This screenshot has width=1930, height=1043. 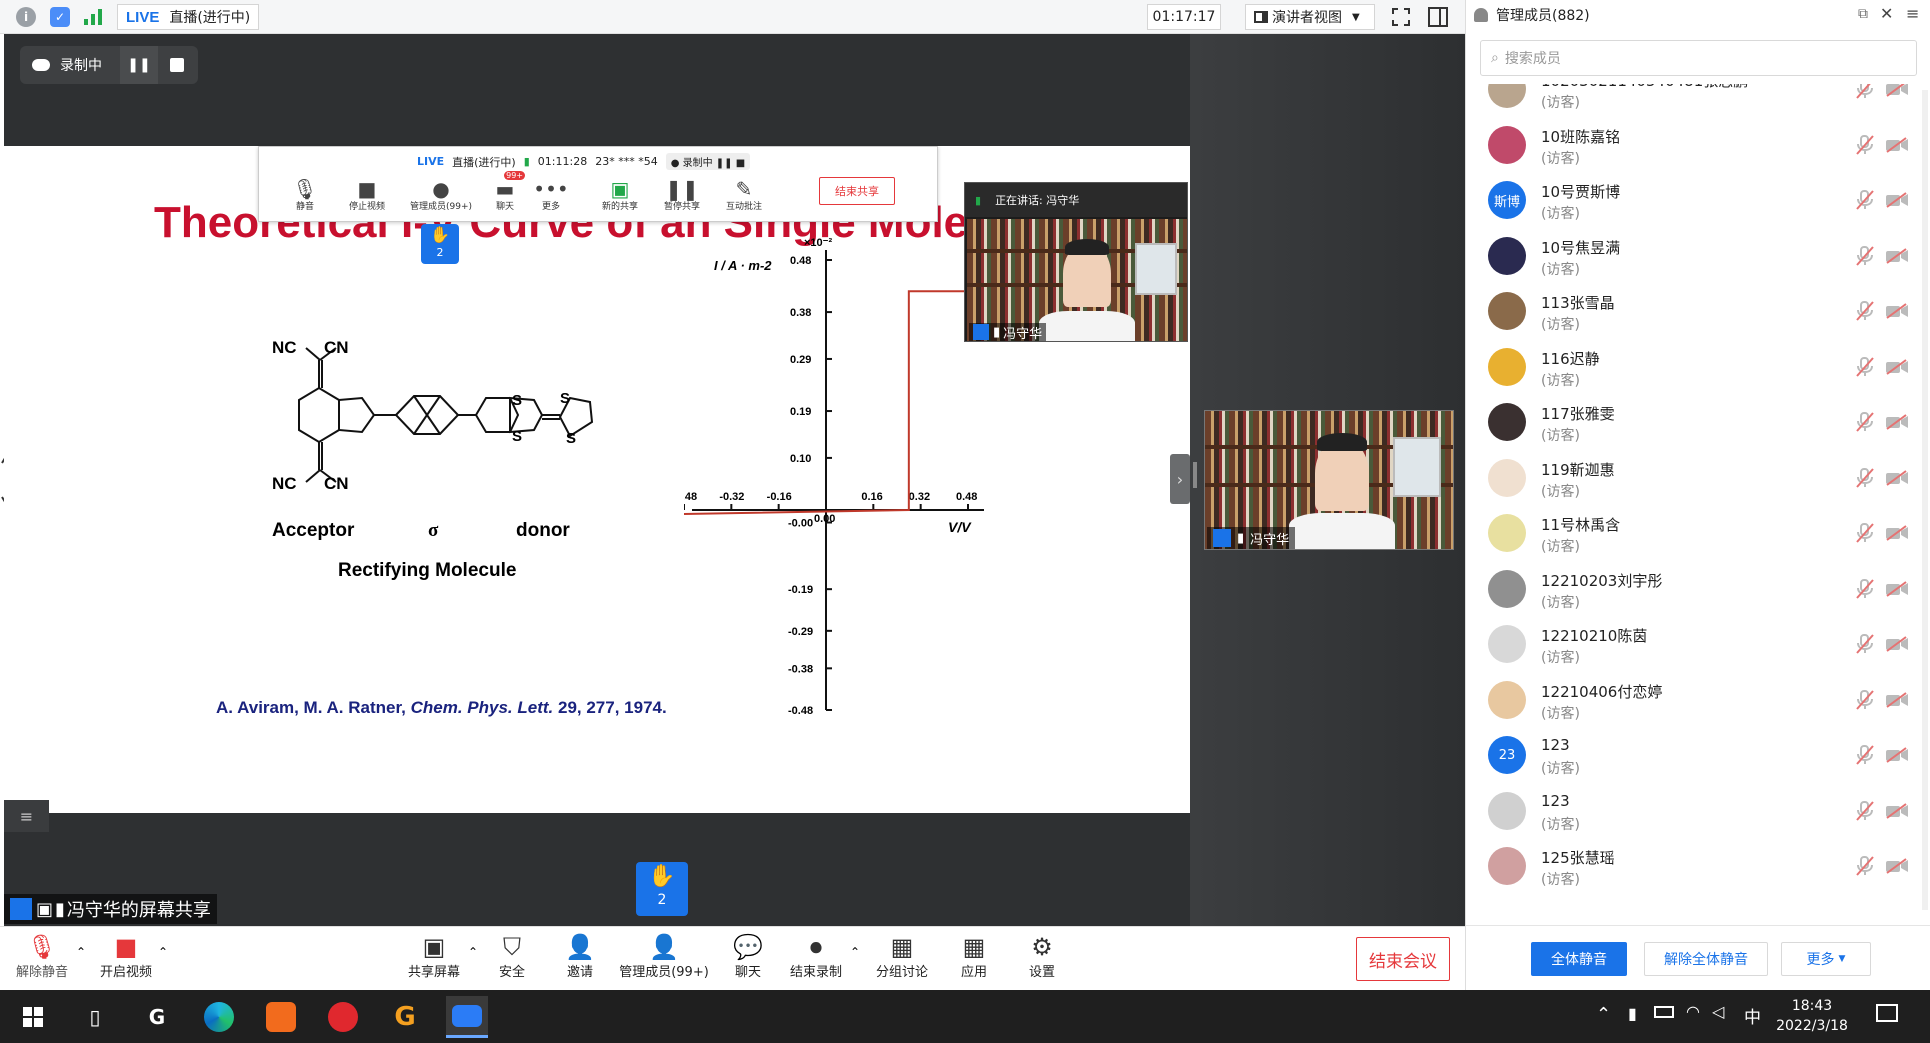 I want to click on clock: 18:43 2022/3/18, so click(x=1812, y=1016).